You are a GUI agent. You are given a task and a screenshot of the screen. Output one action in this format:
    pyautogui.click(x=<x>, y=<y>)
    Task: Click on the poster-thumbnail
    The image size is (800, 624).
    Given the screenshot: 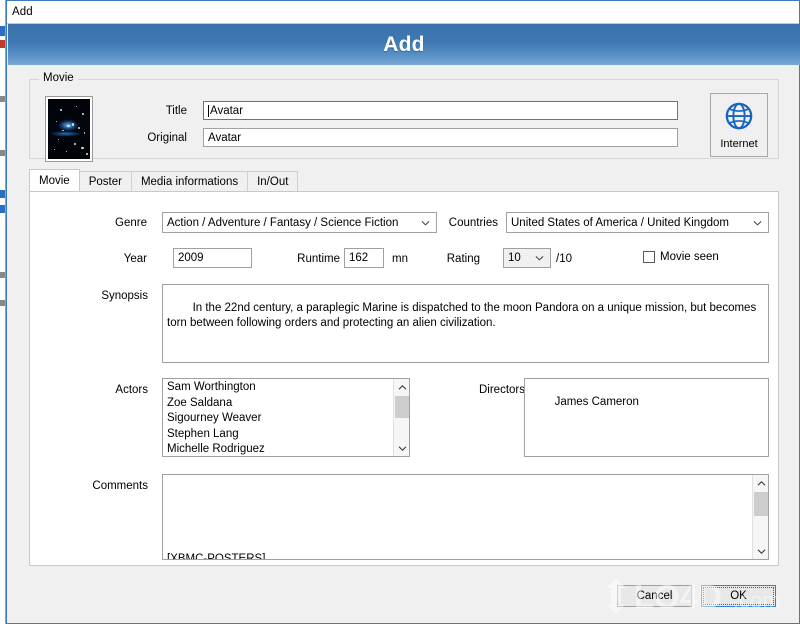 What is the action you would take?
    pyautogui.click(x=69, y=129)
    